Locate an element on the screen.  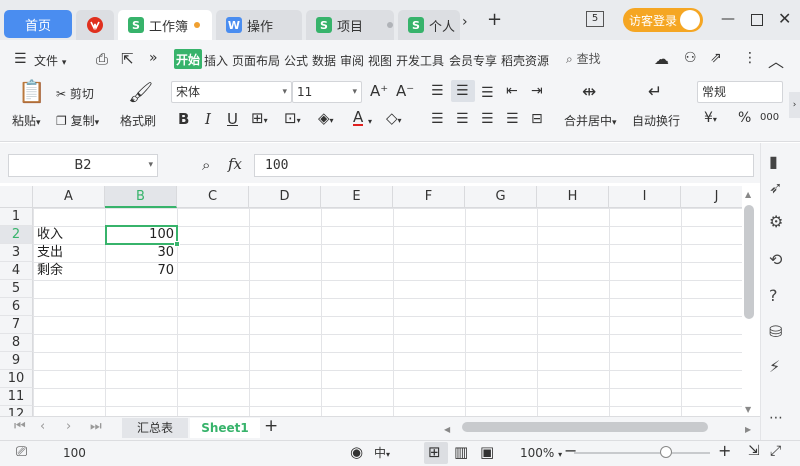
currency-icon: ¥▾ is located at coordinates (710, 119).